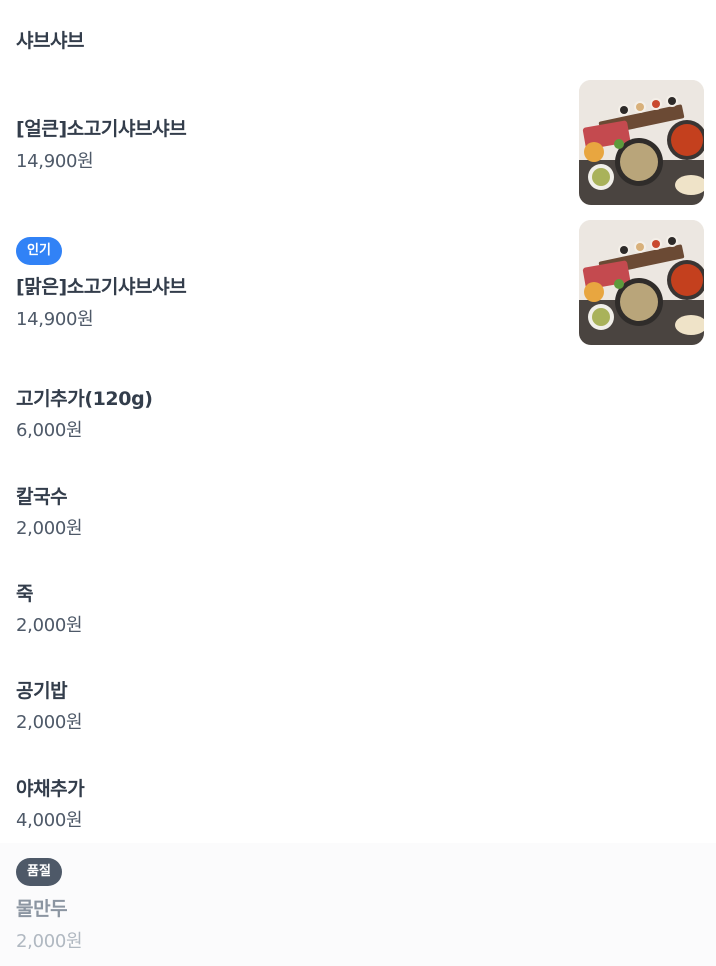  I want to click on menu-item-rice: 공기밥 2,000원, so click(358, 702).